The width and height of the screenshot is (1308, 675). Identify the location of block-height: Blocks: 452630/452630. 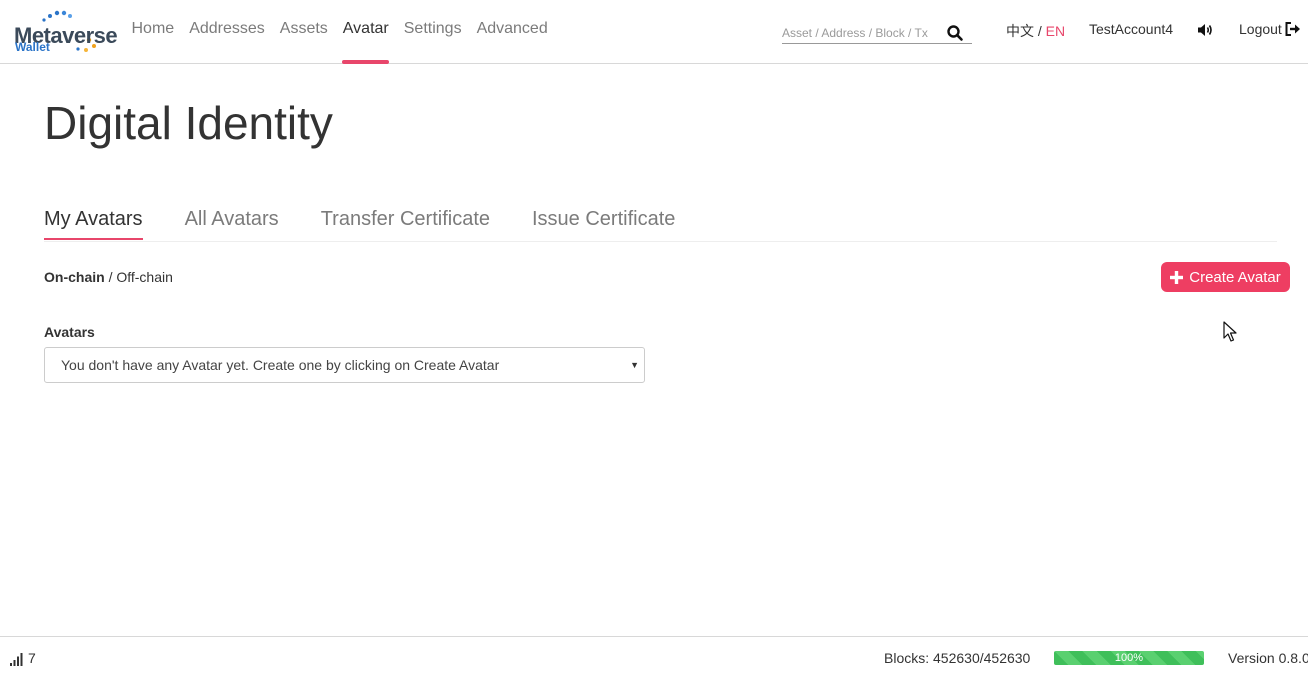
(957, 658).